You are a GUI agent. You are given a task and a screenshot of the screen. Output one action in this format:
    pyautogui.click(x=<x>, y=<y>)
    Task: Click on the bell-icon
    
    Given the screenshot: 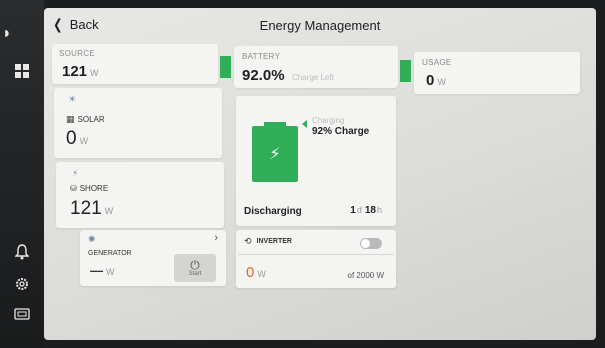 What is the action you would take?
    pyautogui.click(x=22, y=254)
    